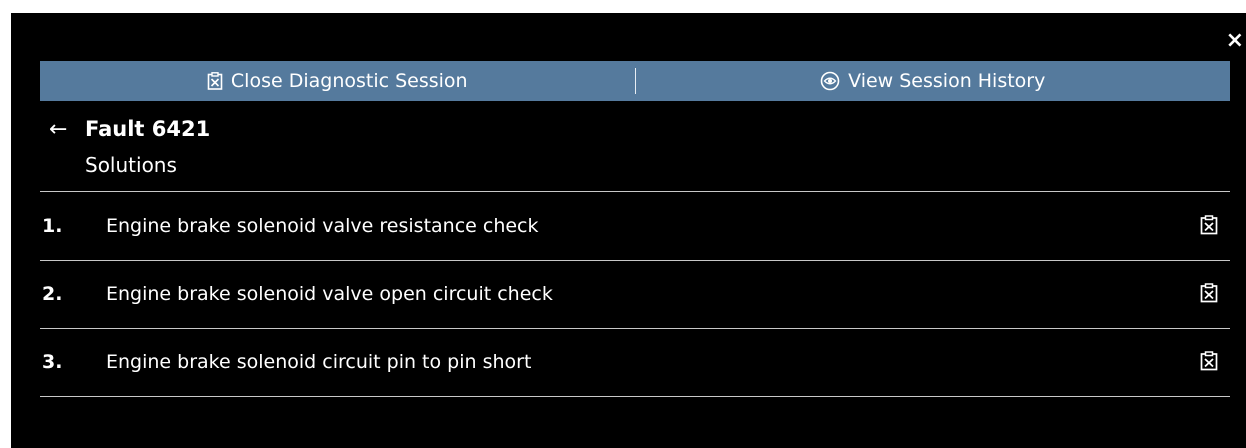 Image resolution: width=1246 pixels, height=448 pixels. Describe the element at coordinates (52, 226) in the screenshot. I see `solution-number: 1.` at that location.